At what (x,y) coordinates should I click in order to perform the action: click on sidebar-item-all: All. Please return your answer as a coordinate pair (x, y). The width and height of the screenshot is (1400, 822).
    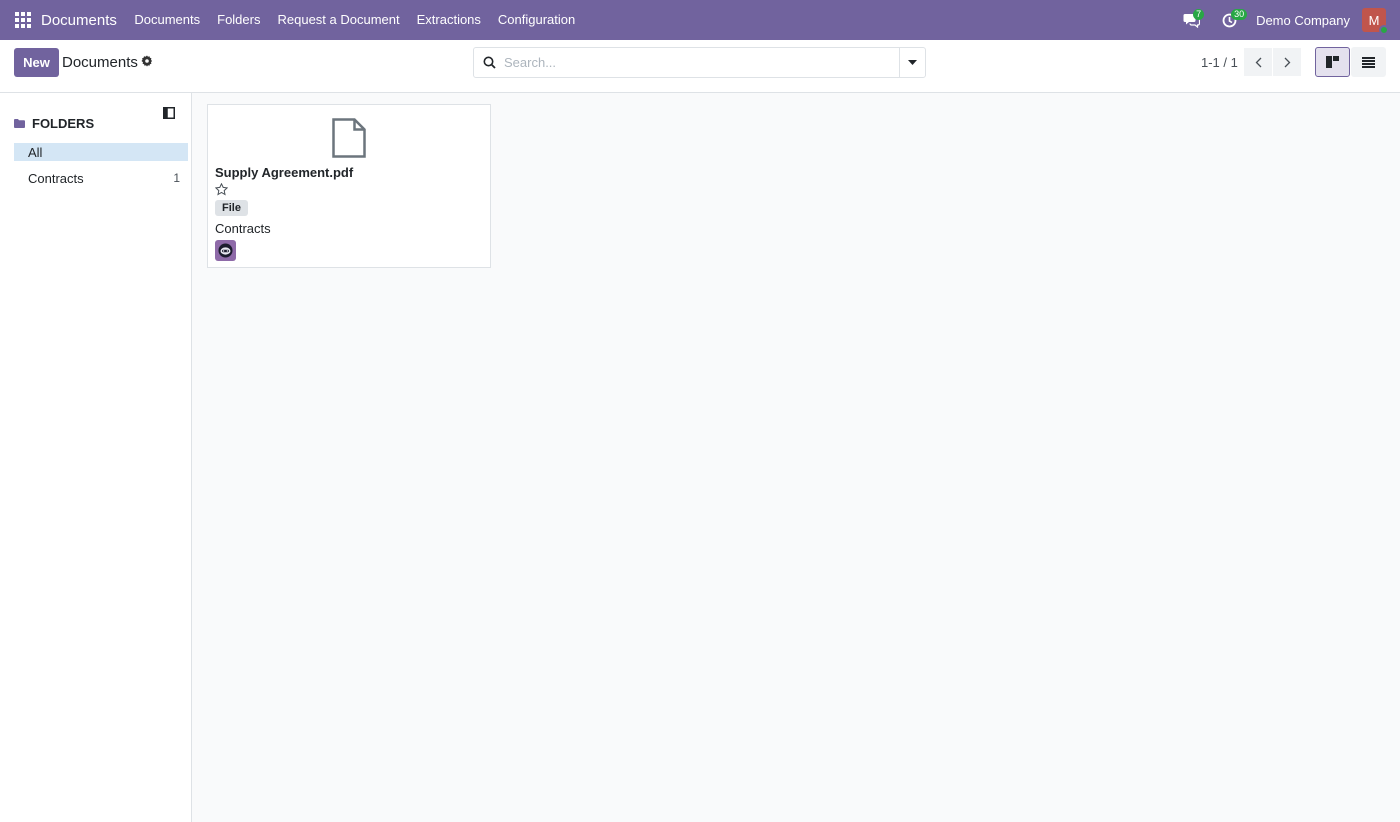
    Looking at the image, I should click on (101, 152).